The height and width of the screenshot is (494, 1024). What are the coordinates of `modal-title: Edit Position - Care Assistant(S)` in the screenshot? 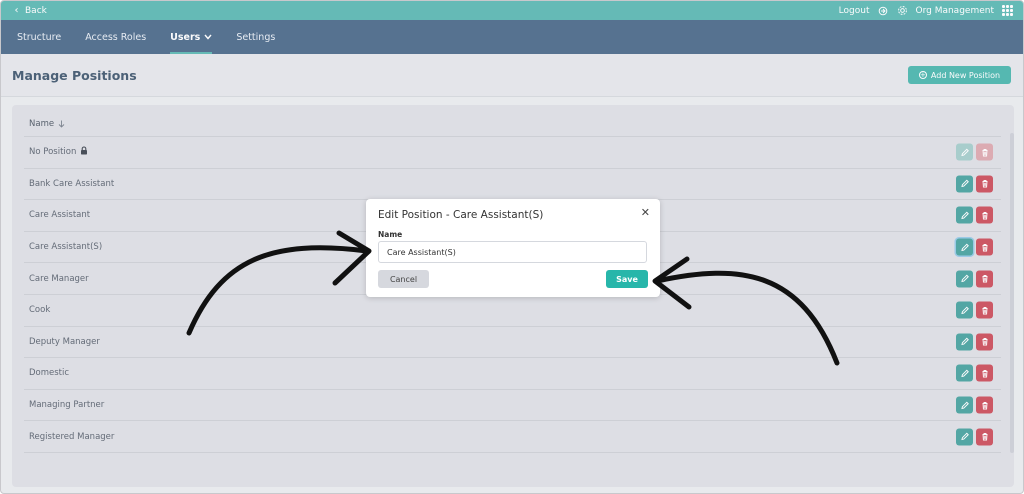 It's located at (461, 215).